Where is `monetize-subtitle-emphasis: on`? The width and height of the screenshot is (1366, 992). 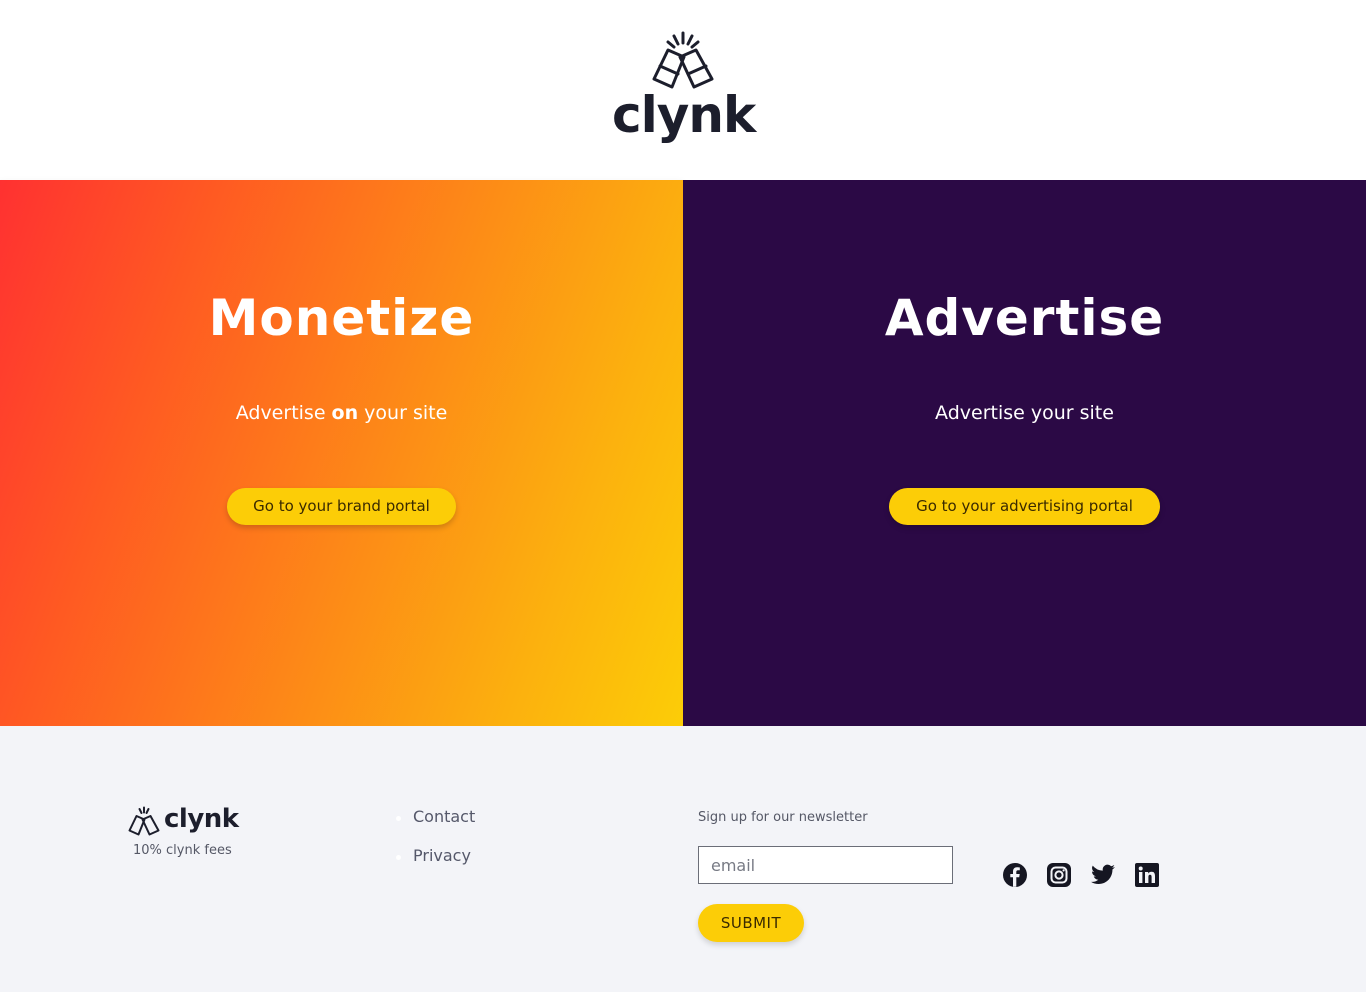
monetize-subtitle-emphasis: on is located at coordinates (345, 413).